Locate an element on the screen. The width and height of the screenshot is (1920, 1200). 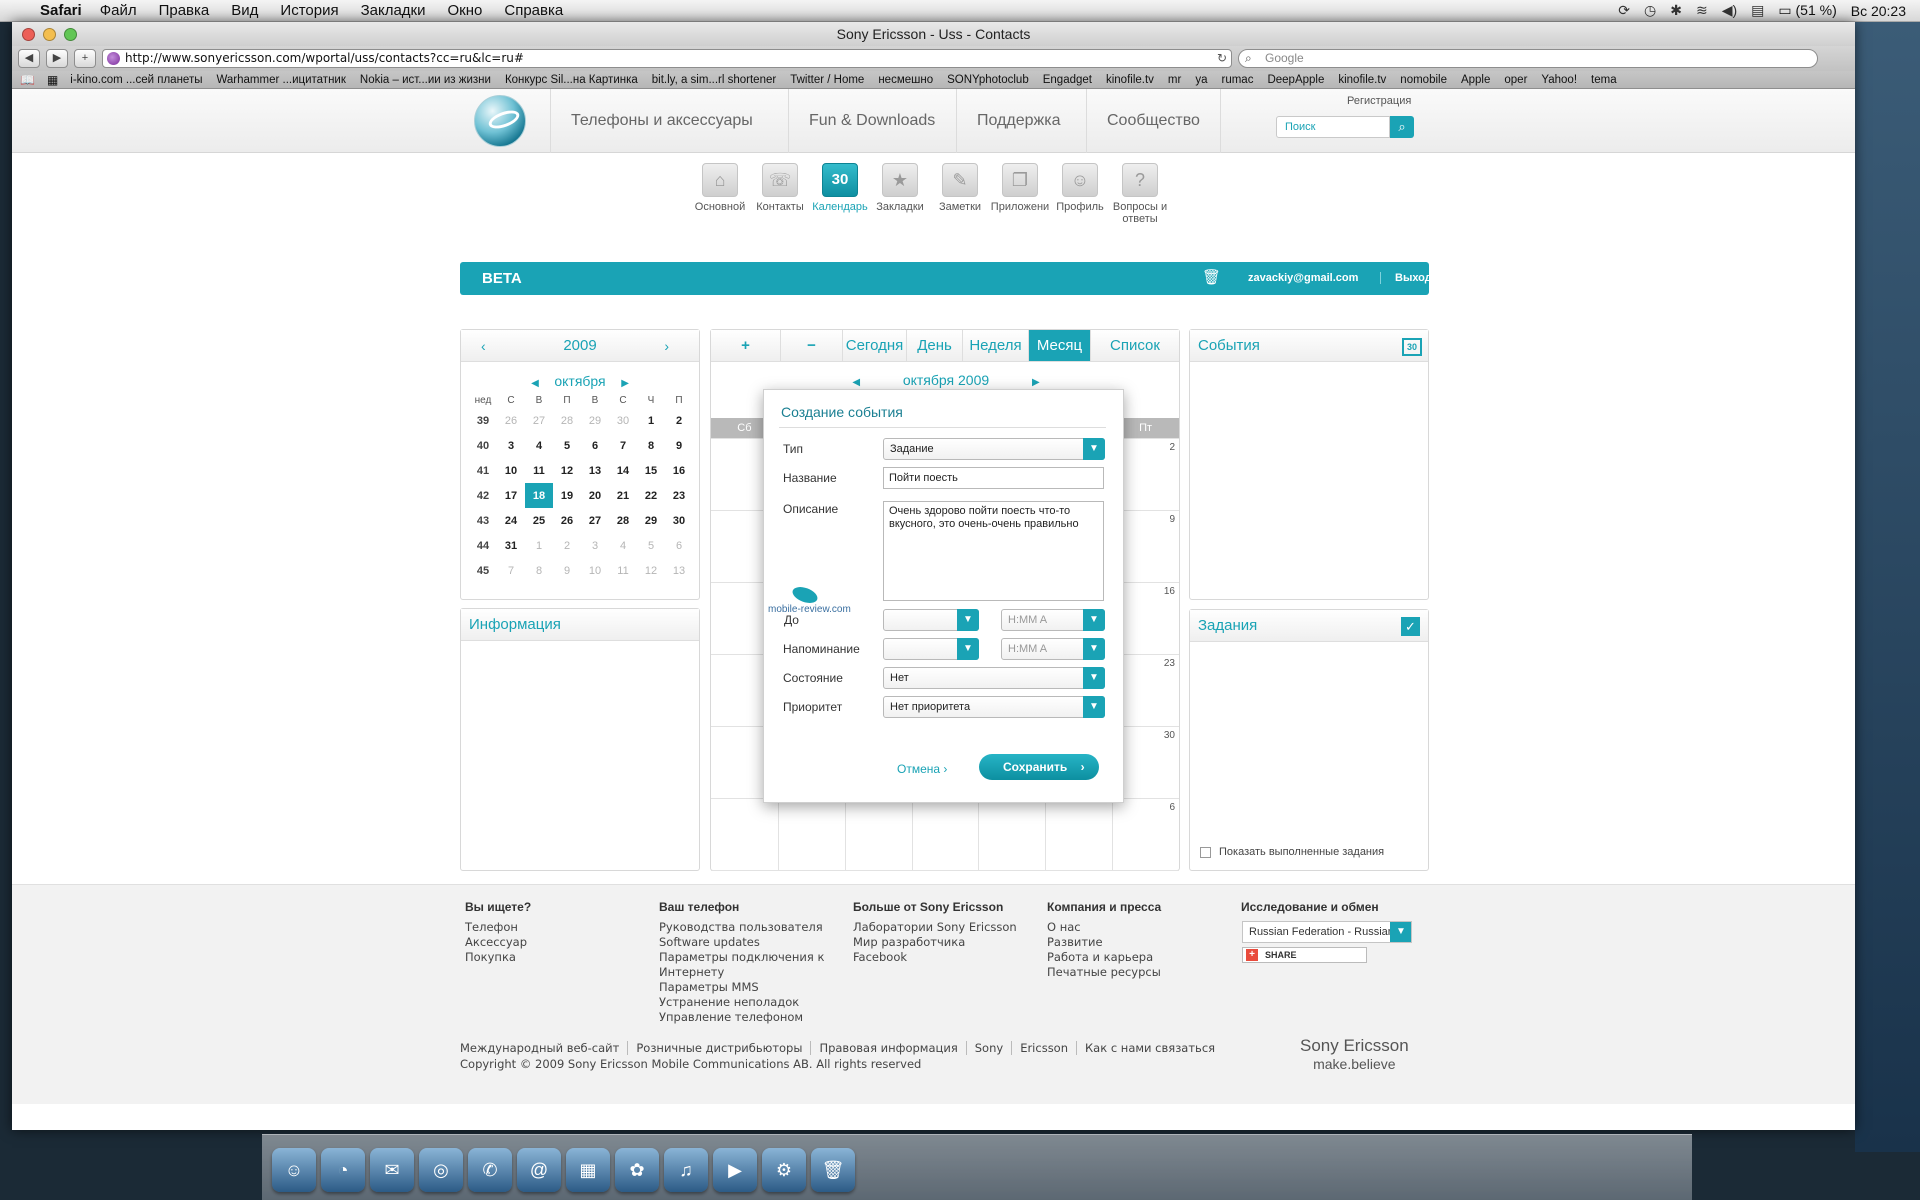
bookmark-item: Twitter / Home is located at coordinates (827, 80).